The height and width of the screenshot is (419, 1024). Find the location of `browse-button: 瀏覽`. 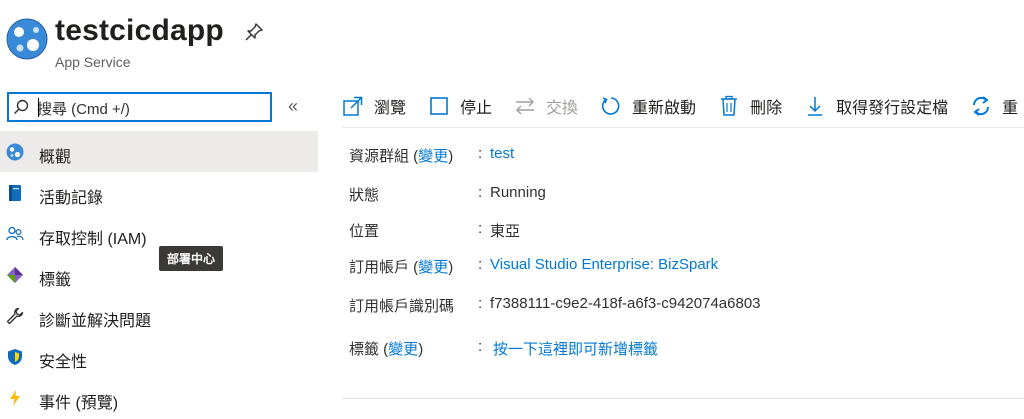

browse-button: 瀏覽 is located at coordinates (374, 106).